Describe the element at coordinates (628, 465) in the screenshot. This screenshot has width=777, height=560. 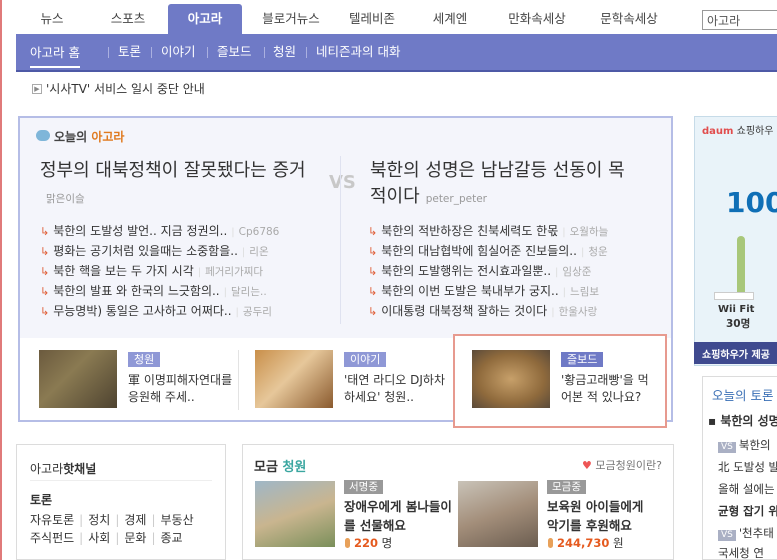
I see `fundraising-info-text: 모금청원이란?` at that location.